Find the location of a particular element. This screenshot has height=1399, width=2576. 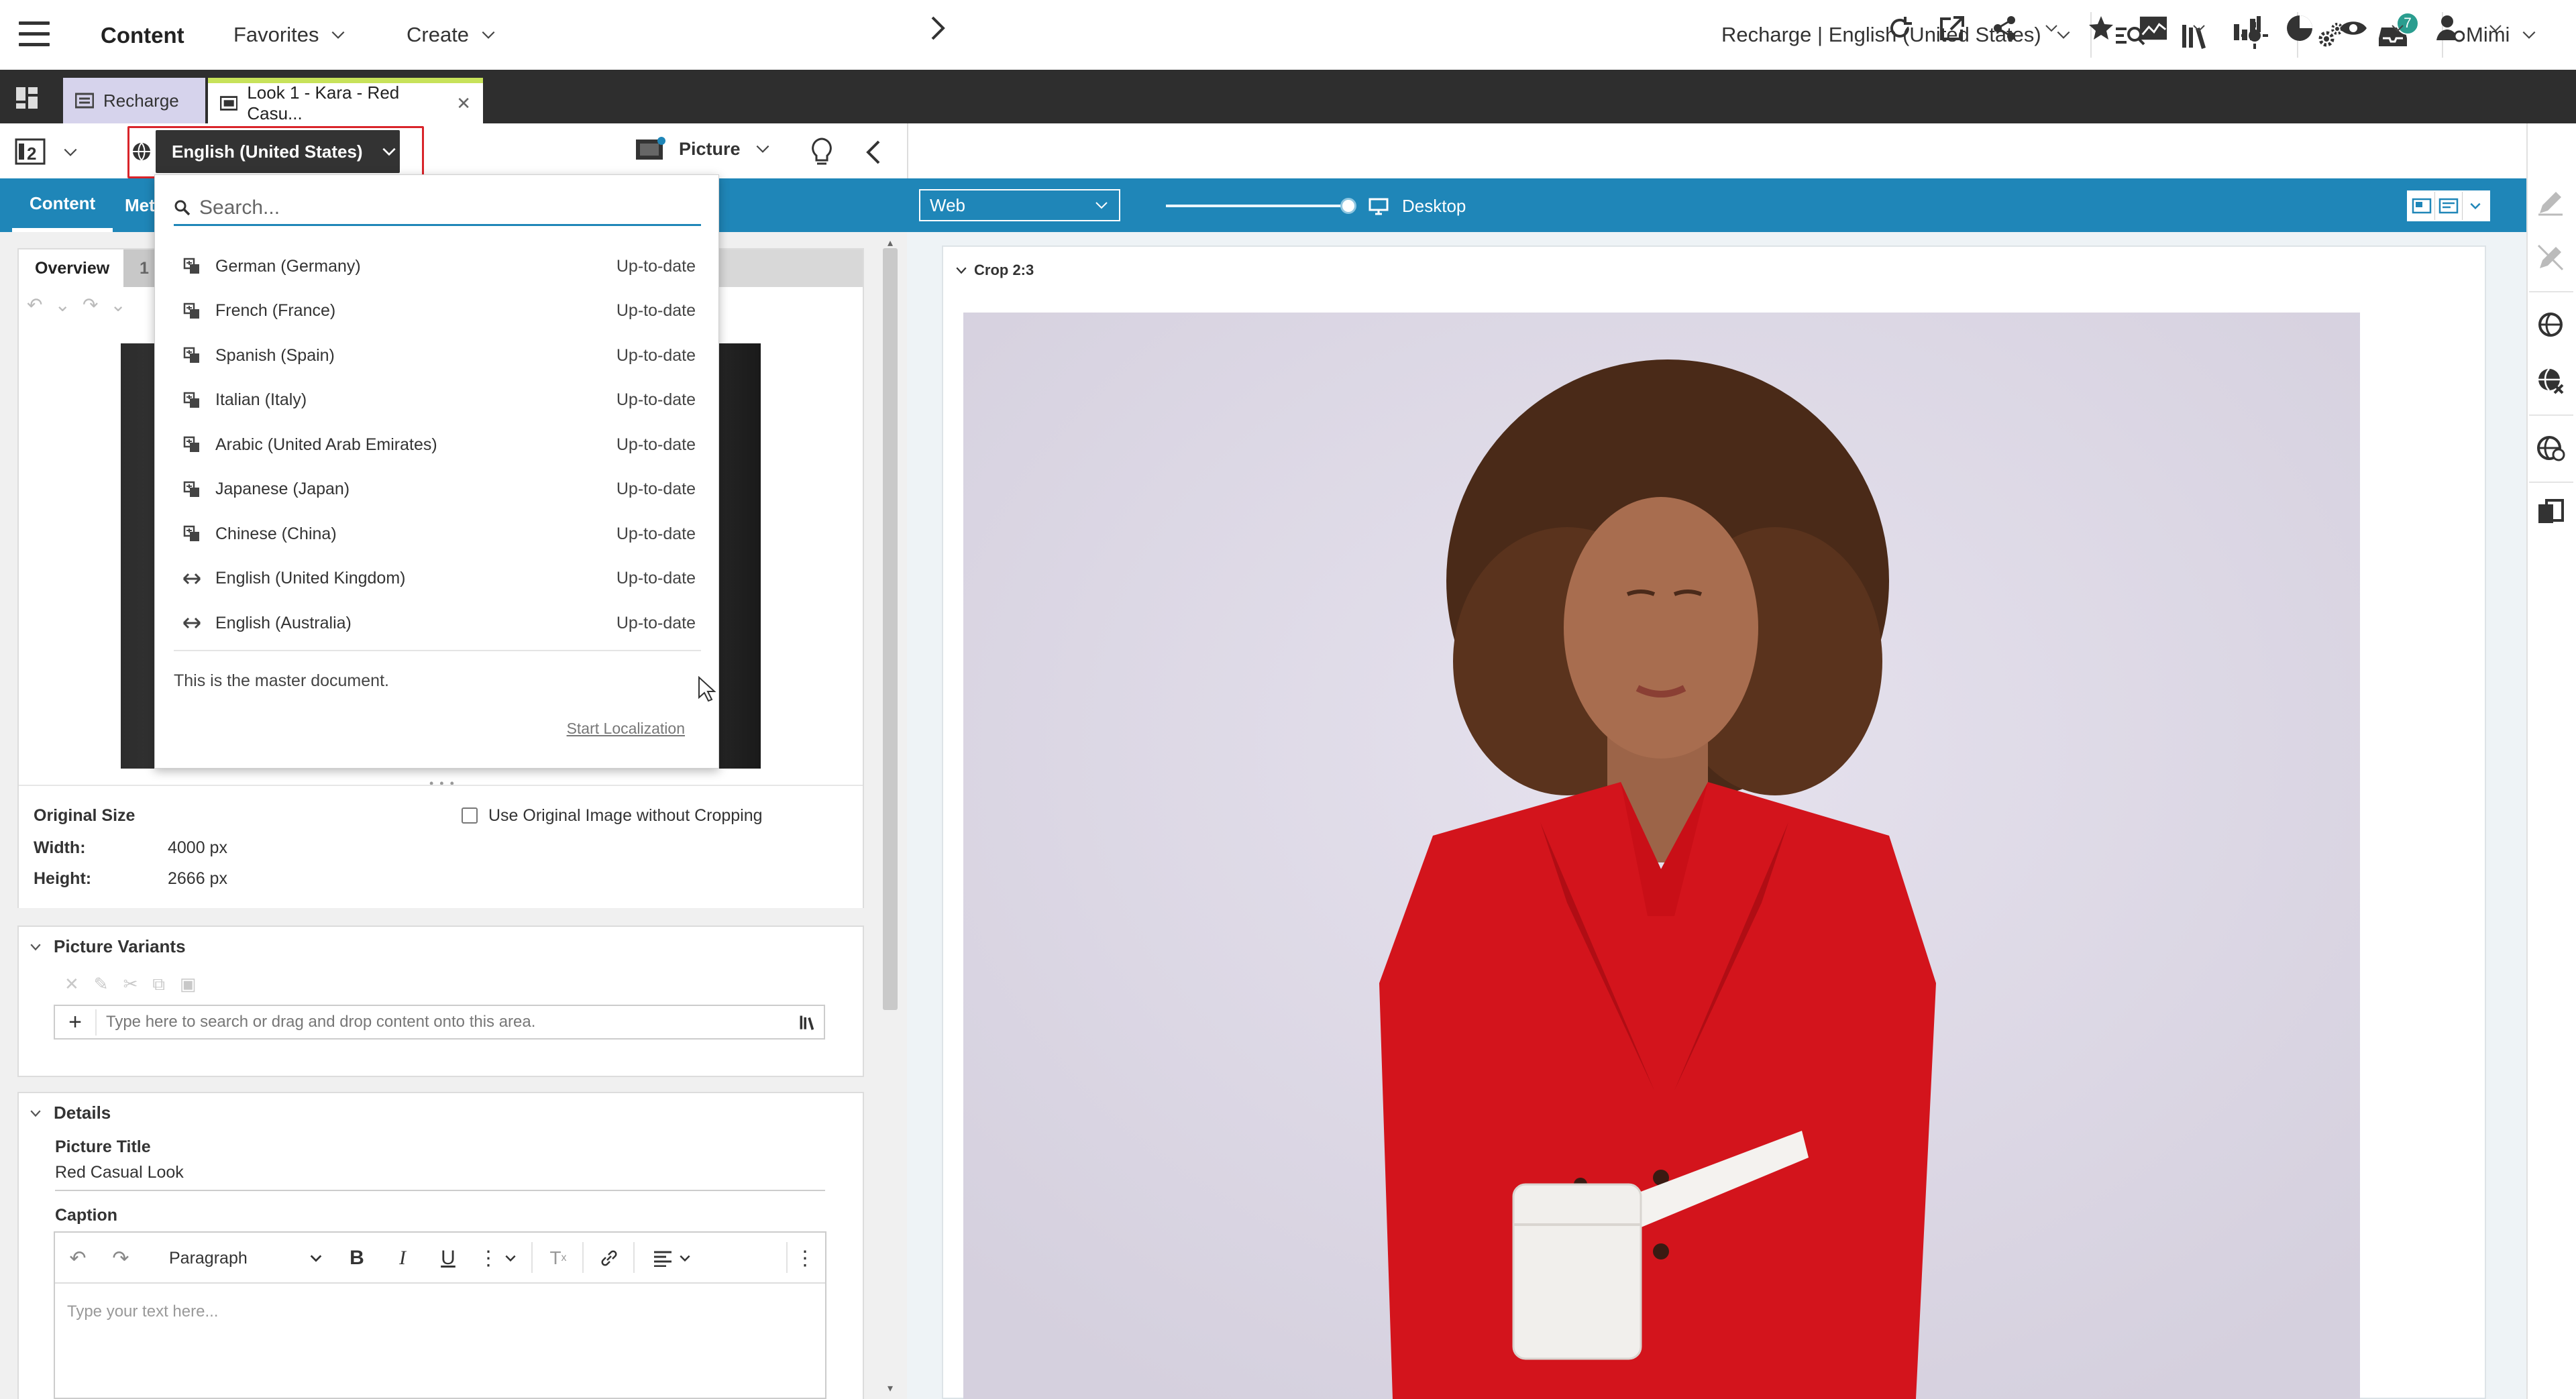

toolbar-separator is located at coordinates (634, 1257).